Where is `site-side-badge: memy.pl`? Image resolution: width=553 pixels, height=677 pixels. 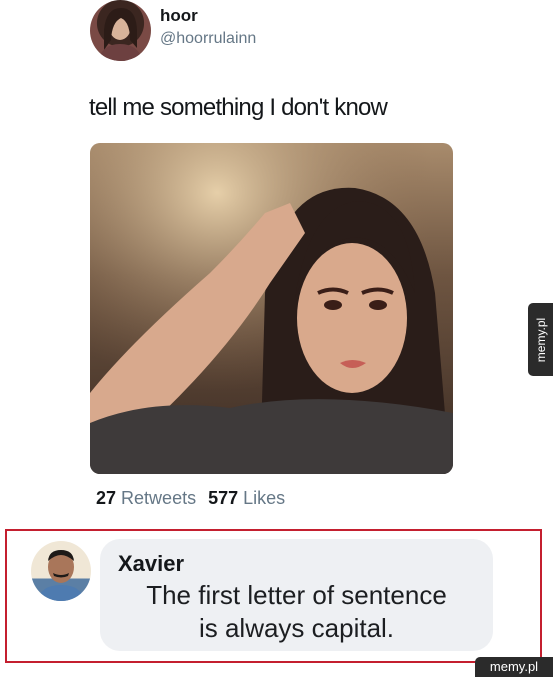
site-side-badge: memy.pl is located at coordinates (540, 339).